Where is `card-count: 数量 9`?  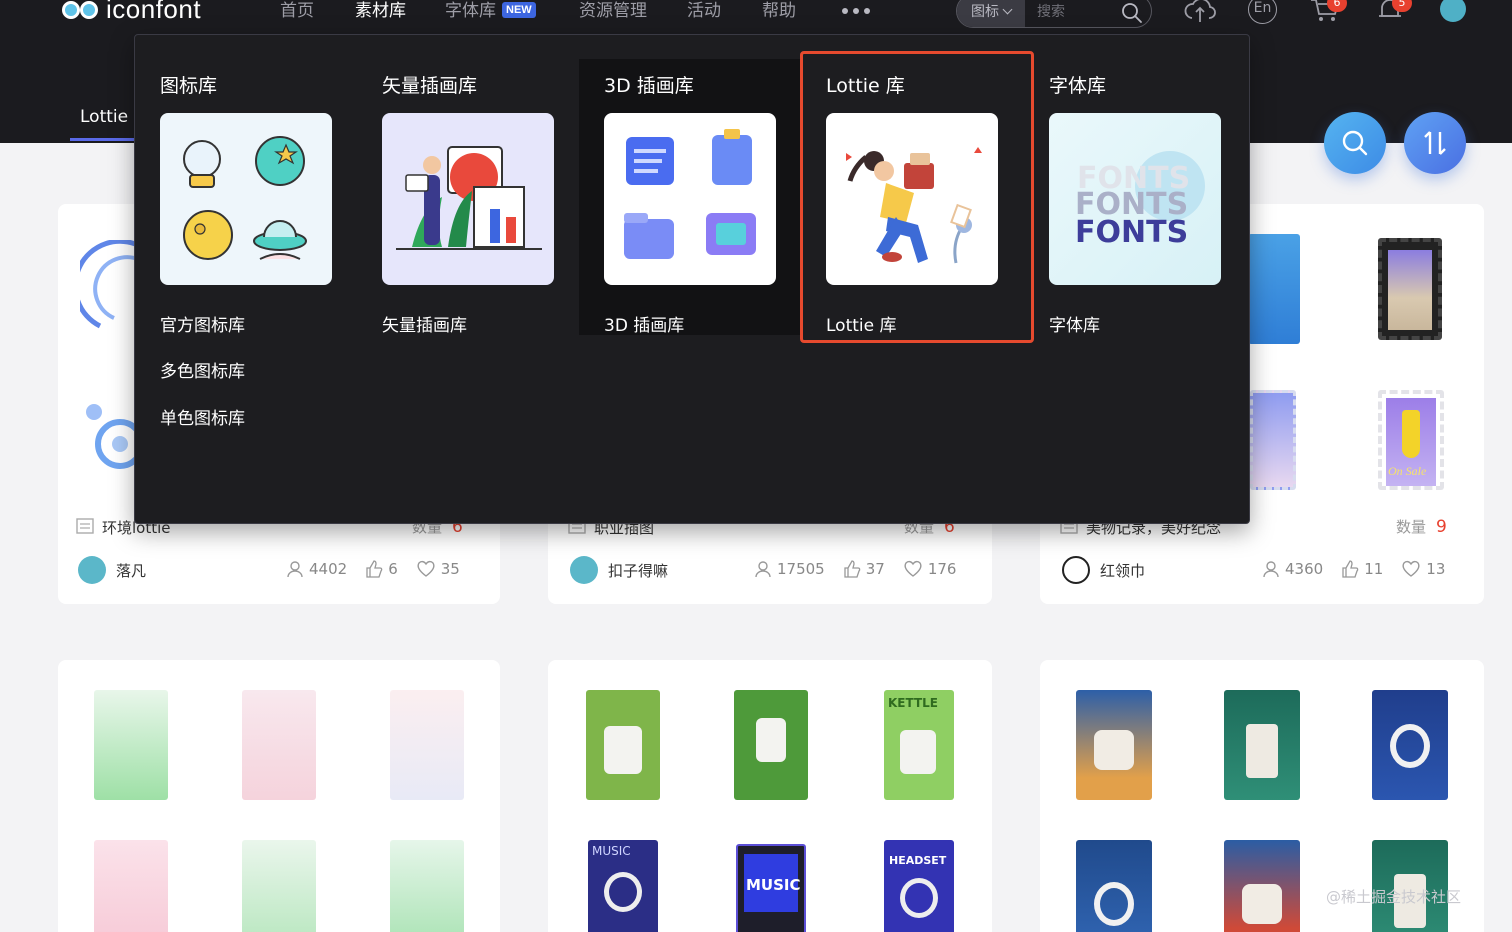
card-count: 数量 9 is located at coordinates (1421, 526).